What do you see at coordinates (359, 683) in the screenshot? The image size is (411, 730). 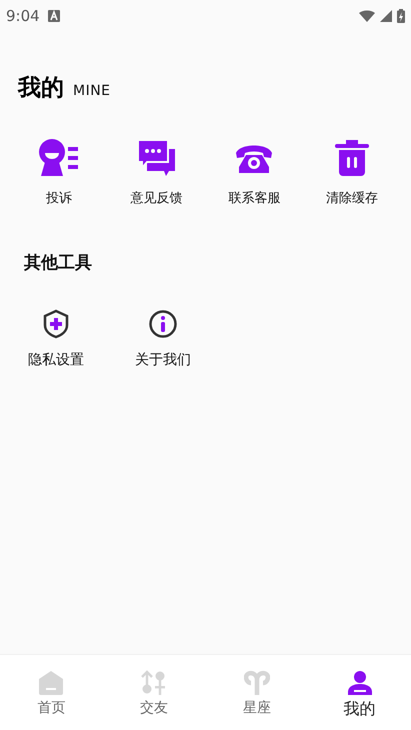 I see `person-icon` at bounding box center [359, 683].